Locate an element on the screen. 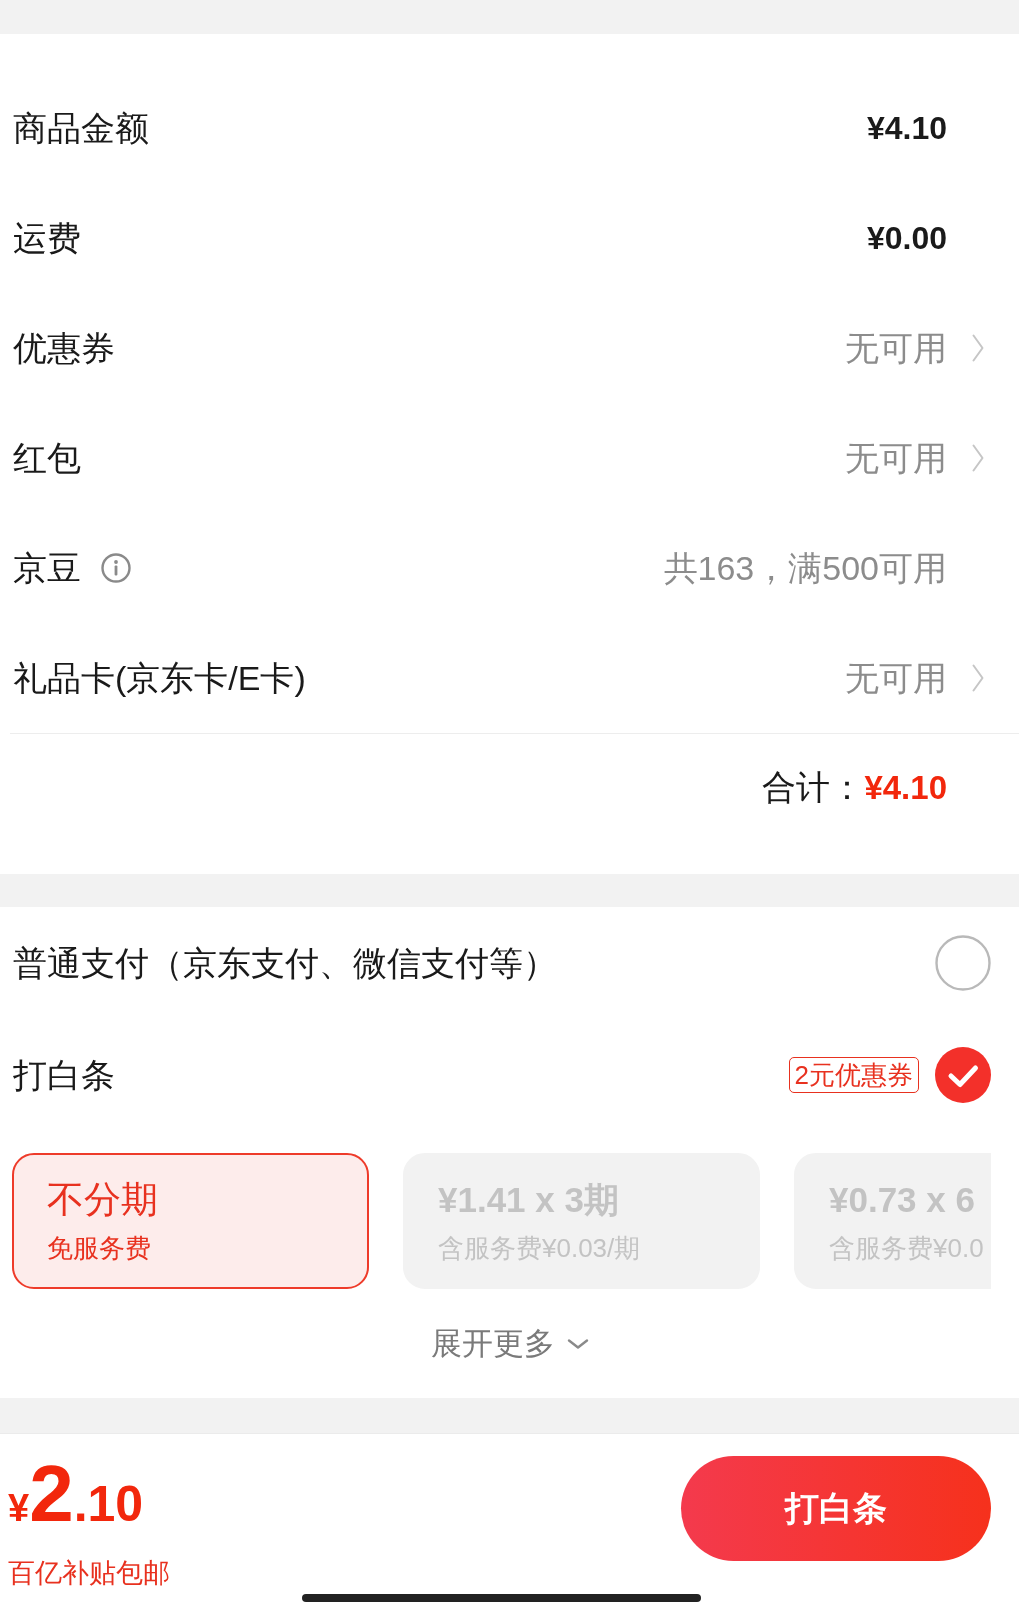 The image size is (1019, 1608). amount-value: ¥0.00 is located at coordinates (906, 238).